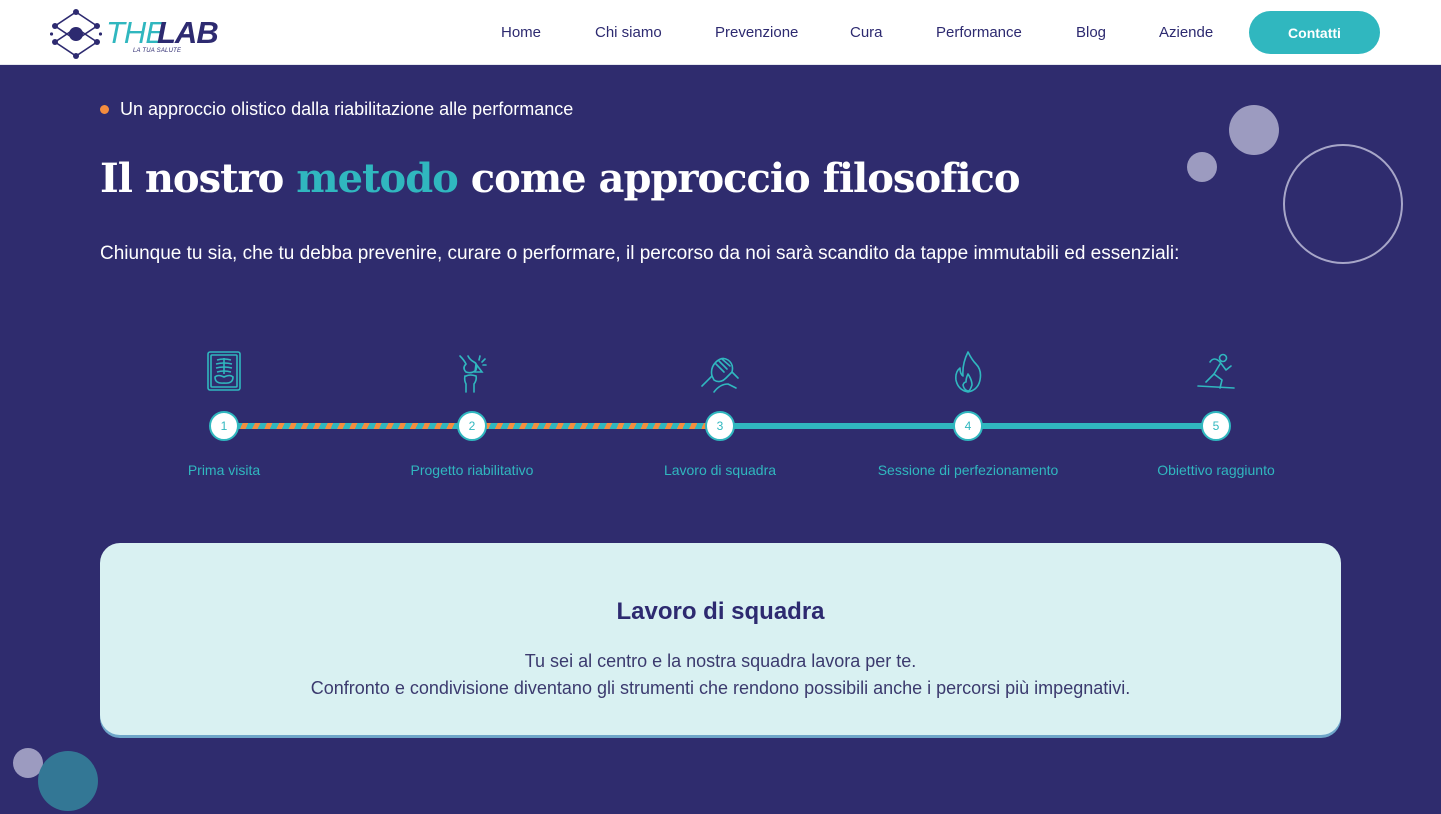 The image size is (1441, 814). What do you see at coordinates (628, 32) in the screenshot?
I see `nav-chi-siamo: Chi siamo` at bounding box center [628, 32].